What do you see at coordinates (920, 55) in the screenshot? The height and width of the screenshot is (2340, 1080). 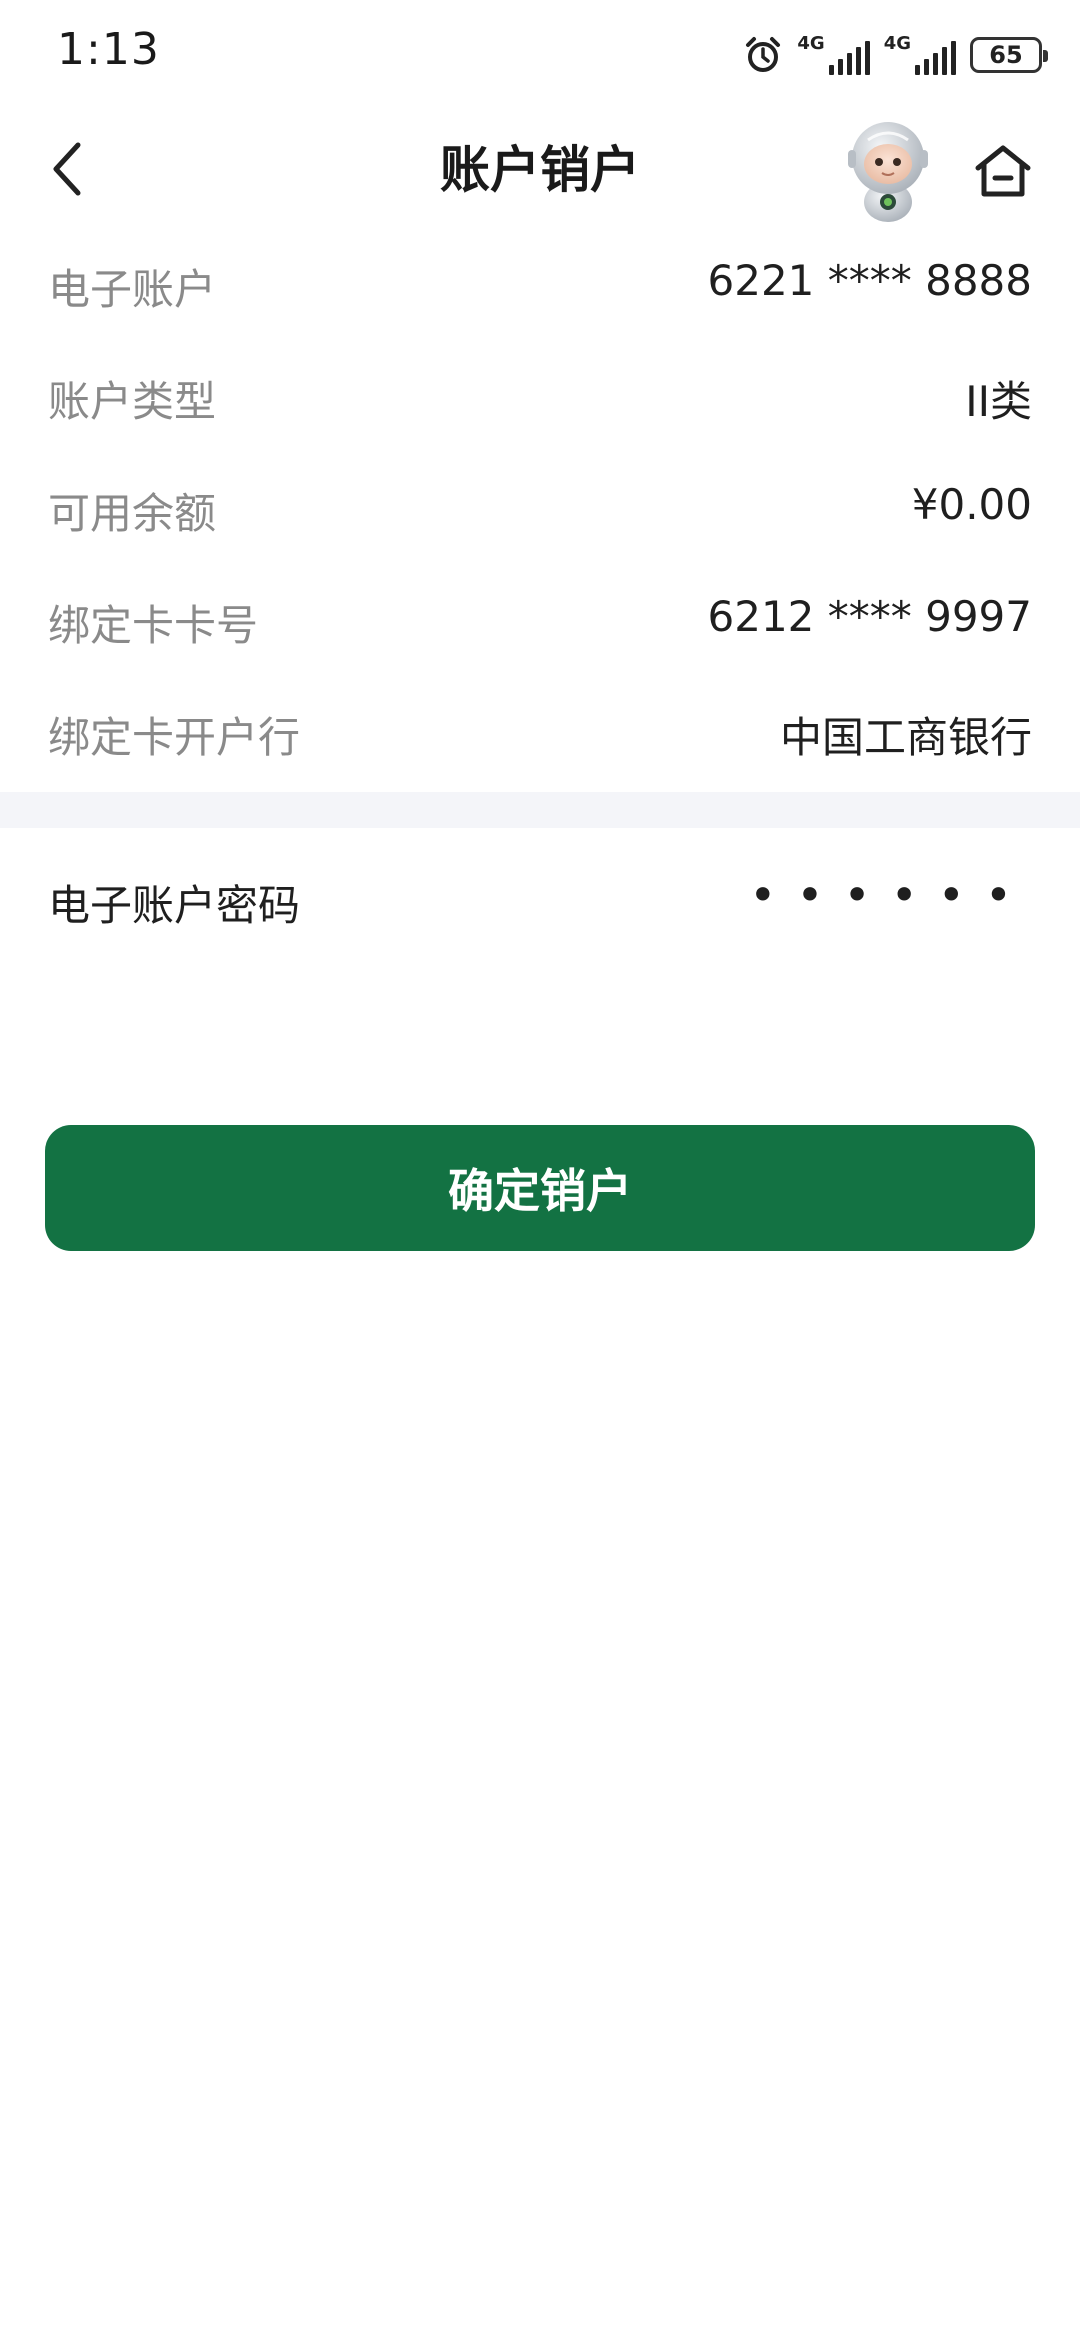 I see `signal-icon-2: 4G` at bounding box center [920, 55].